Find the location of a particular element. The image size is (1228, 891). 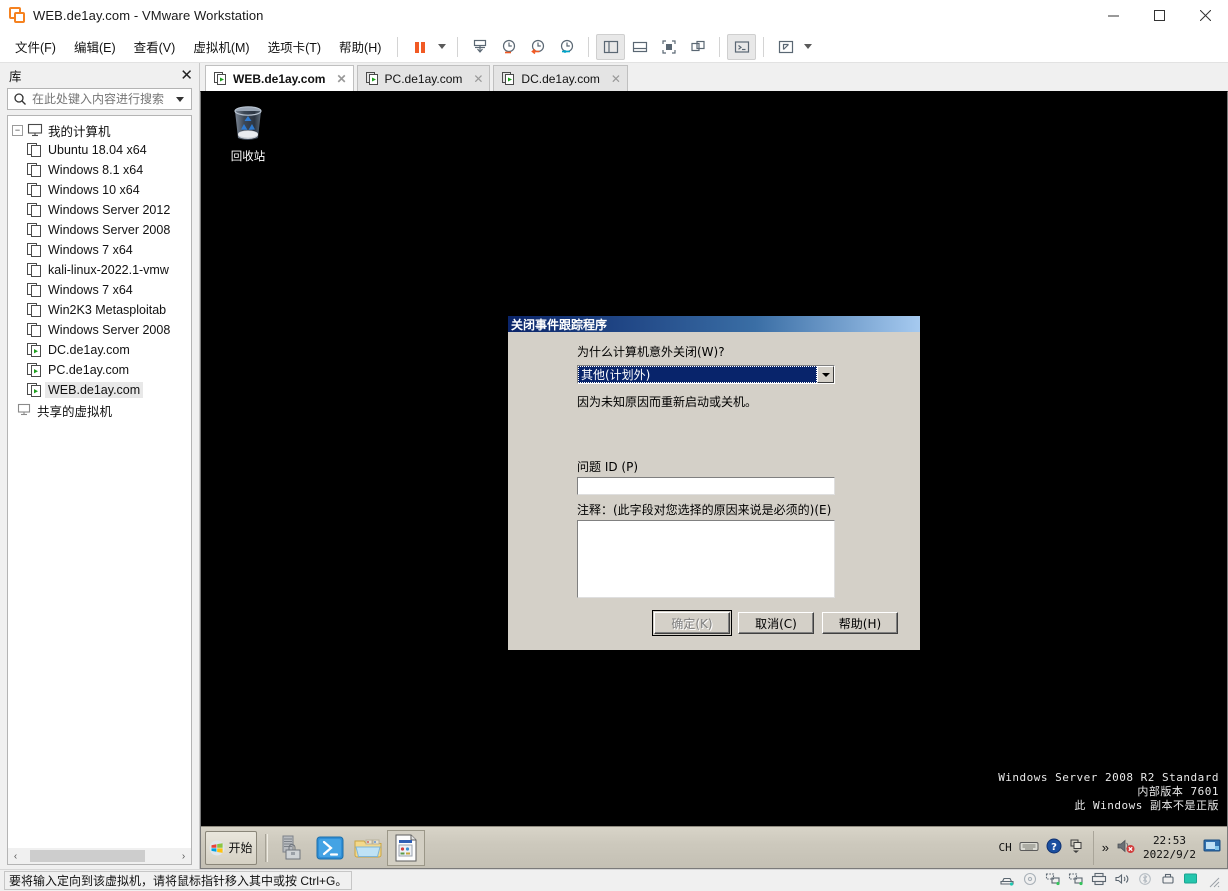

menu-edit: 编辑(E) is located at coordinates (95, 46).